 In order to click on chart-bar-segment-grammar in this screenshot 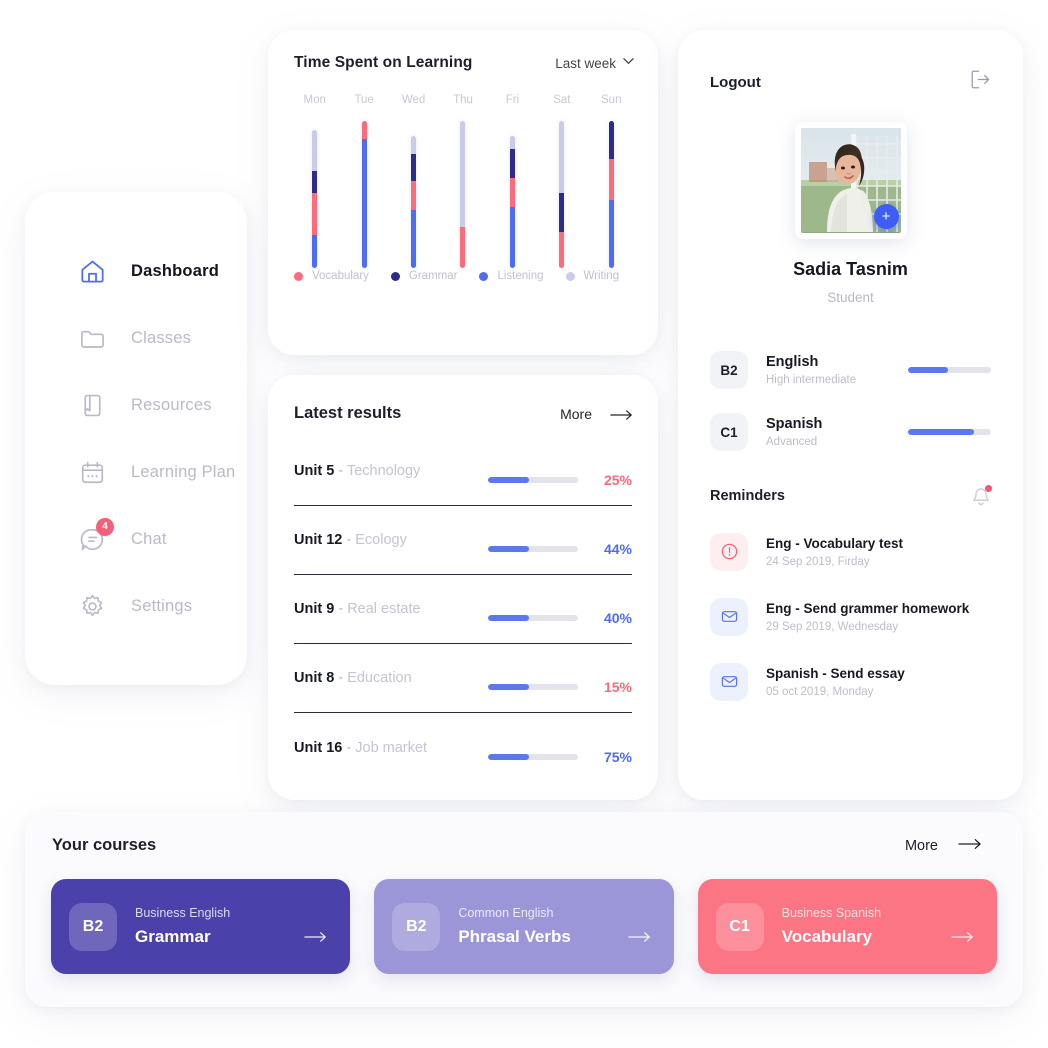, I will do `click(315, 182)`.